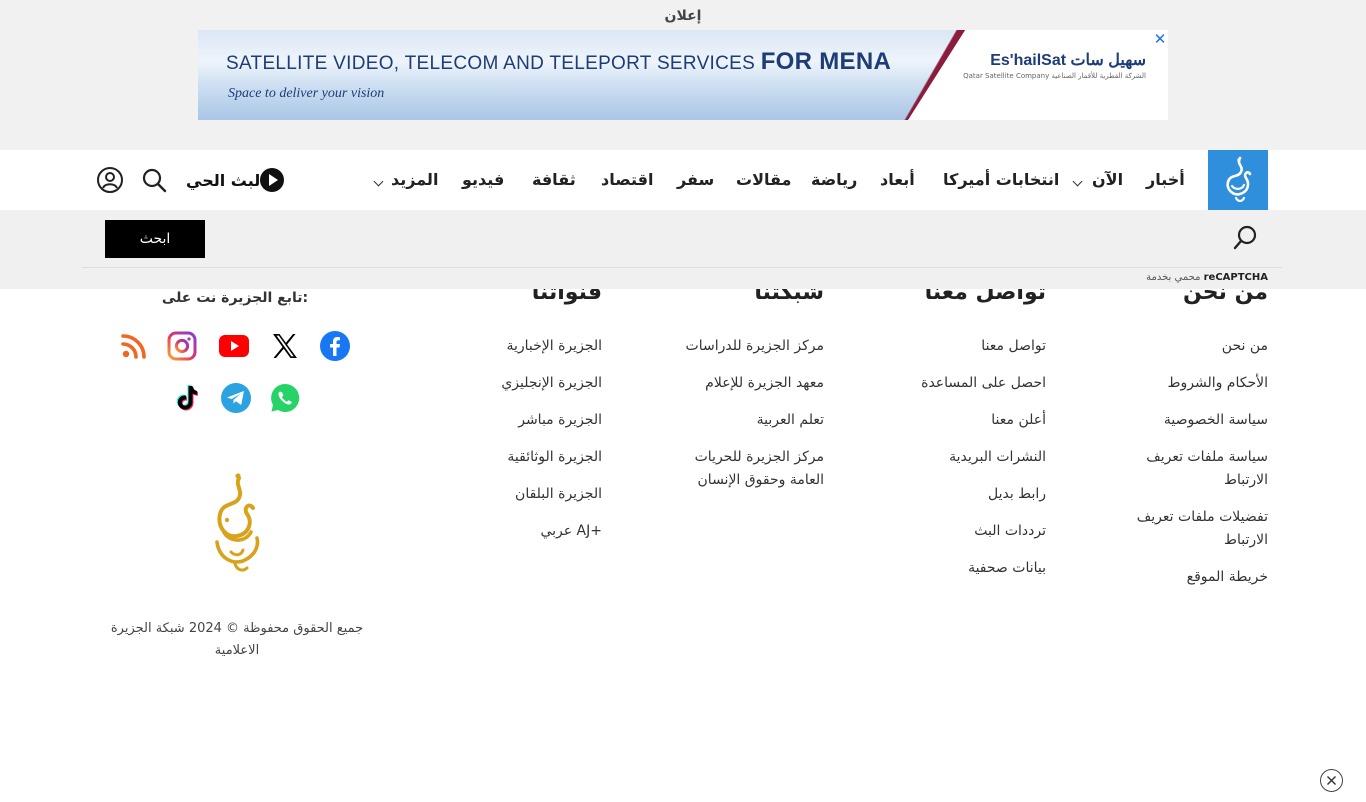 The height and width of the screenshot is (802, 1366). Describe the element at coordinates (186, 398) in the screenshot. I see `tiktok-icon` at that location.